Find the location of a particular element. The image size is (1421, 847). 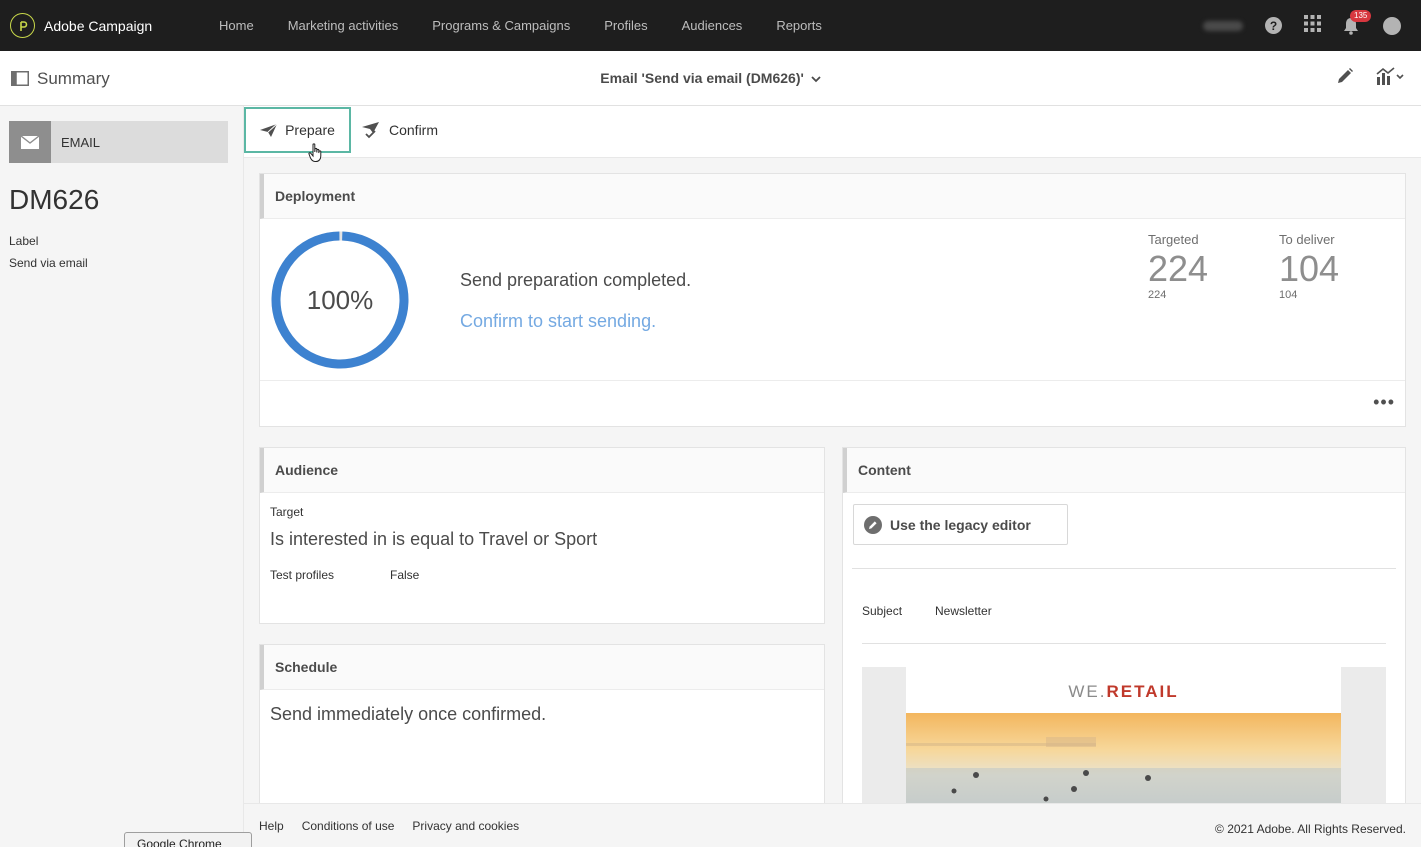

help-icon: ? is located at coordinates (1273, 25).